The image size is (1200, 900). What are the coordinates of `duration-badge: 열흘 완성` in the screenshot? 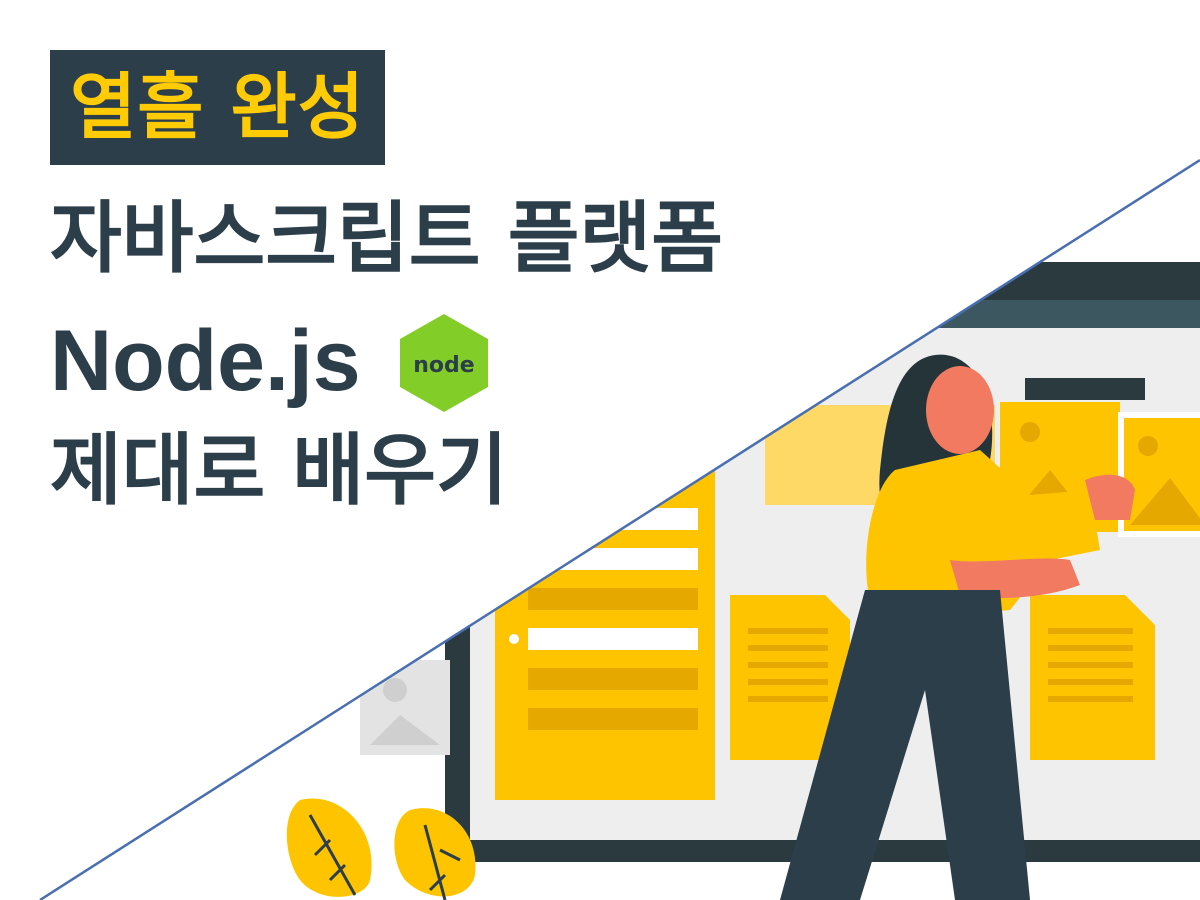 It's located at (218, 107).